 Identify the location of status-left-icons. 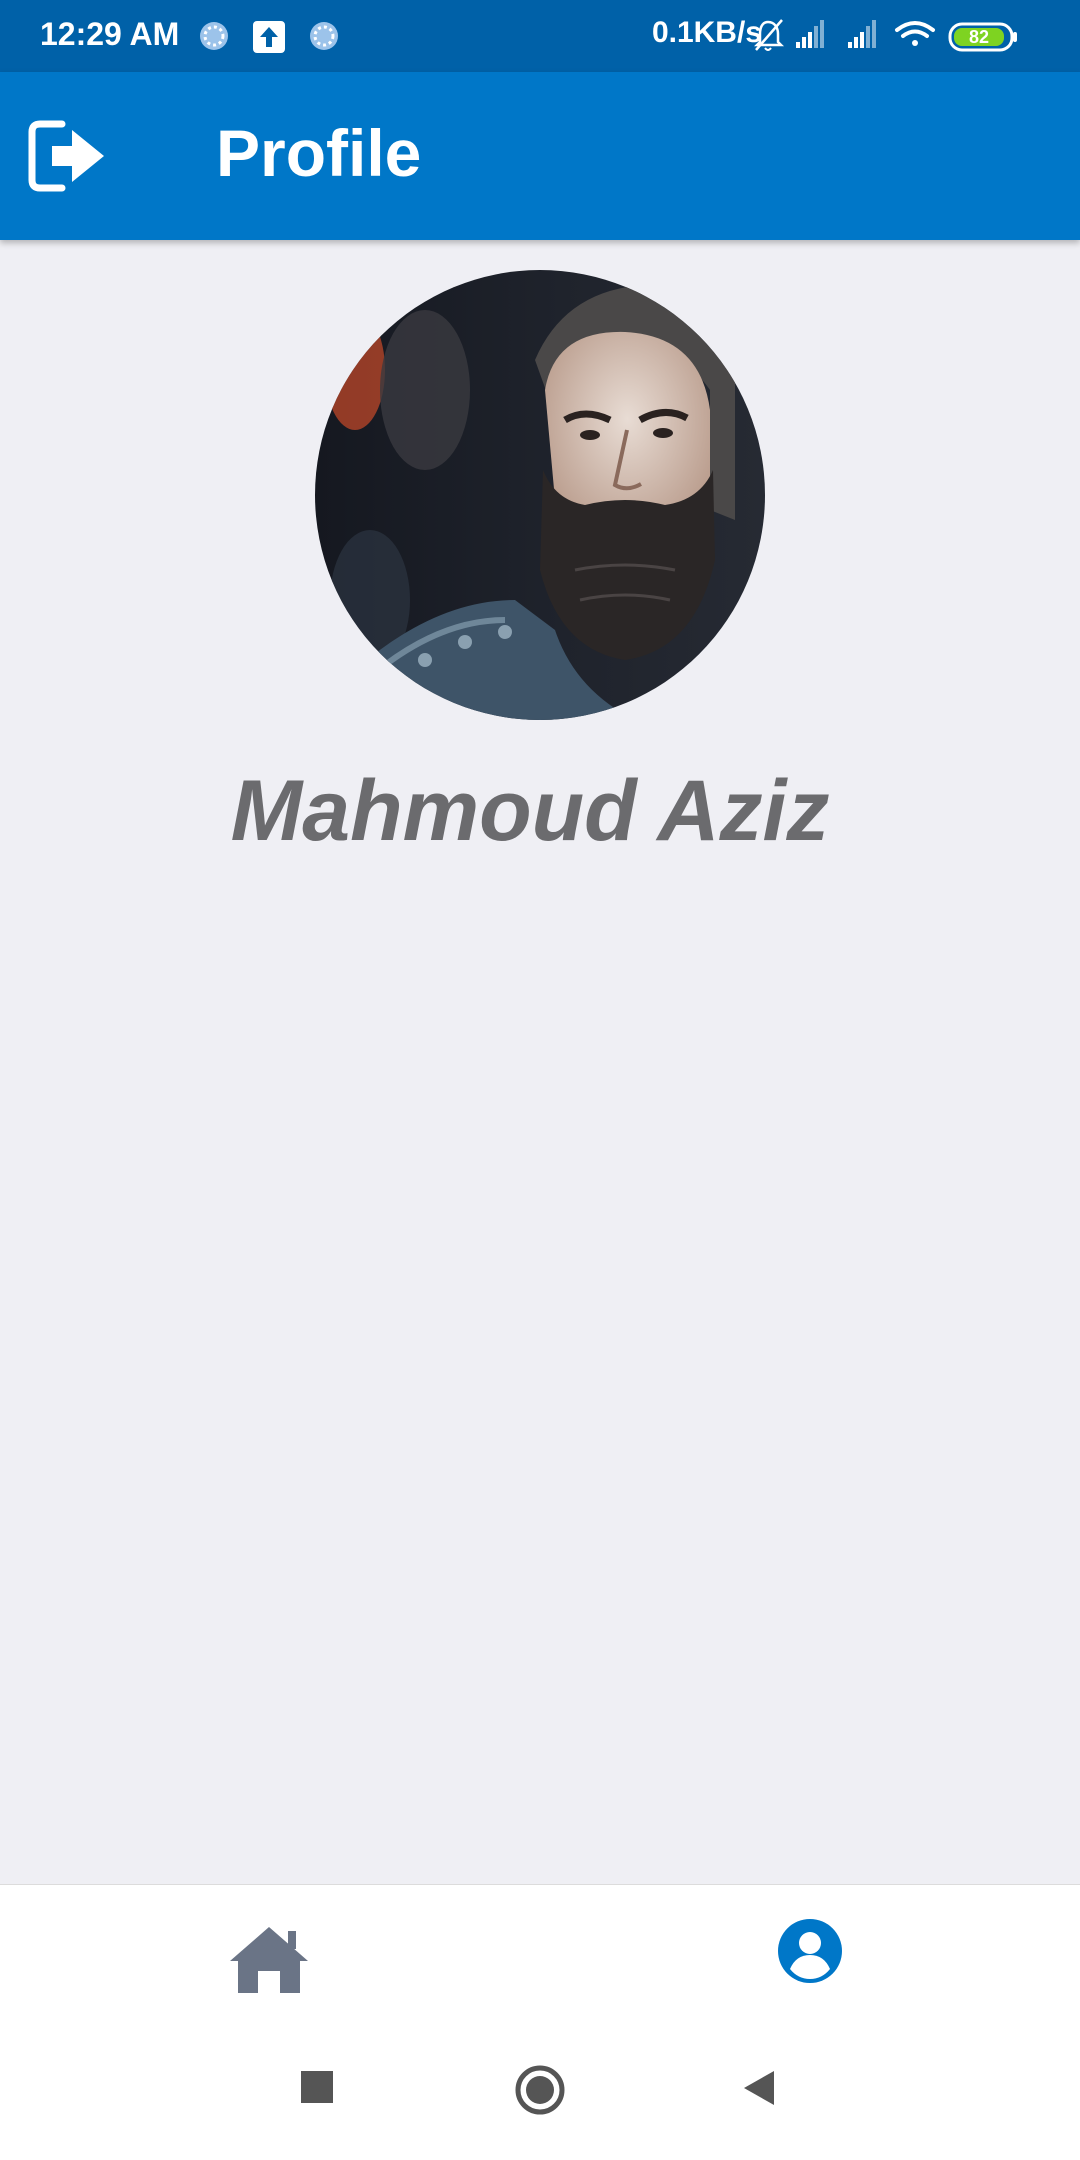
(269, 37).